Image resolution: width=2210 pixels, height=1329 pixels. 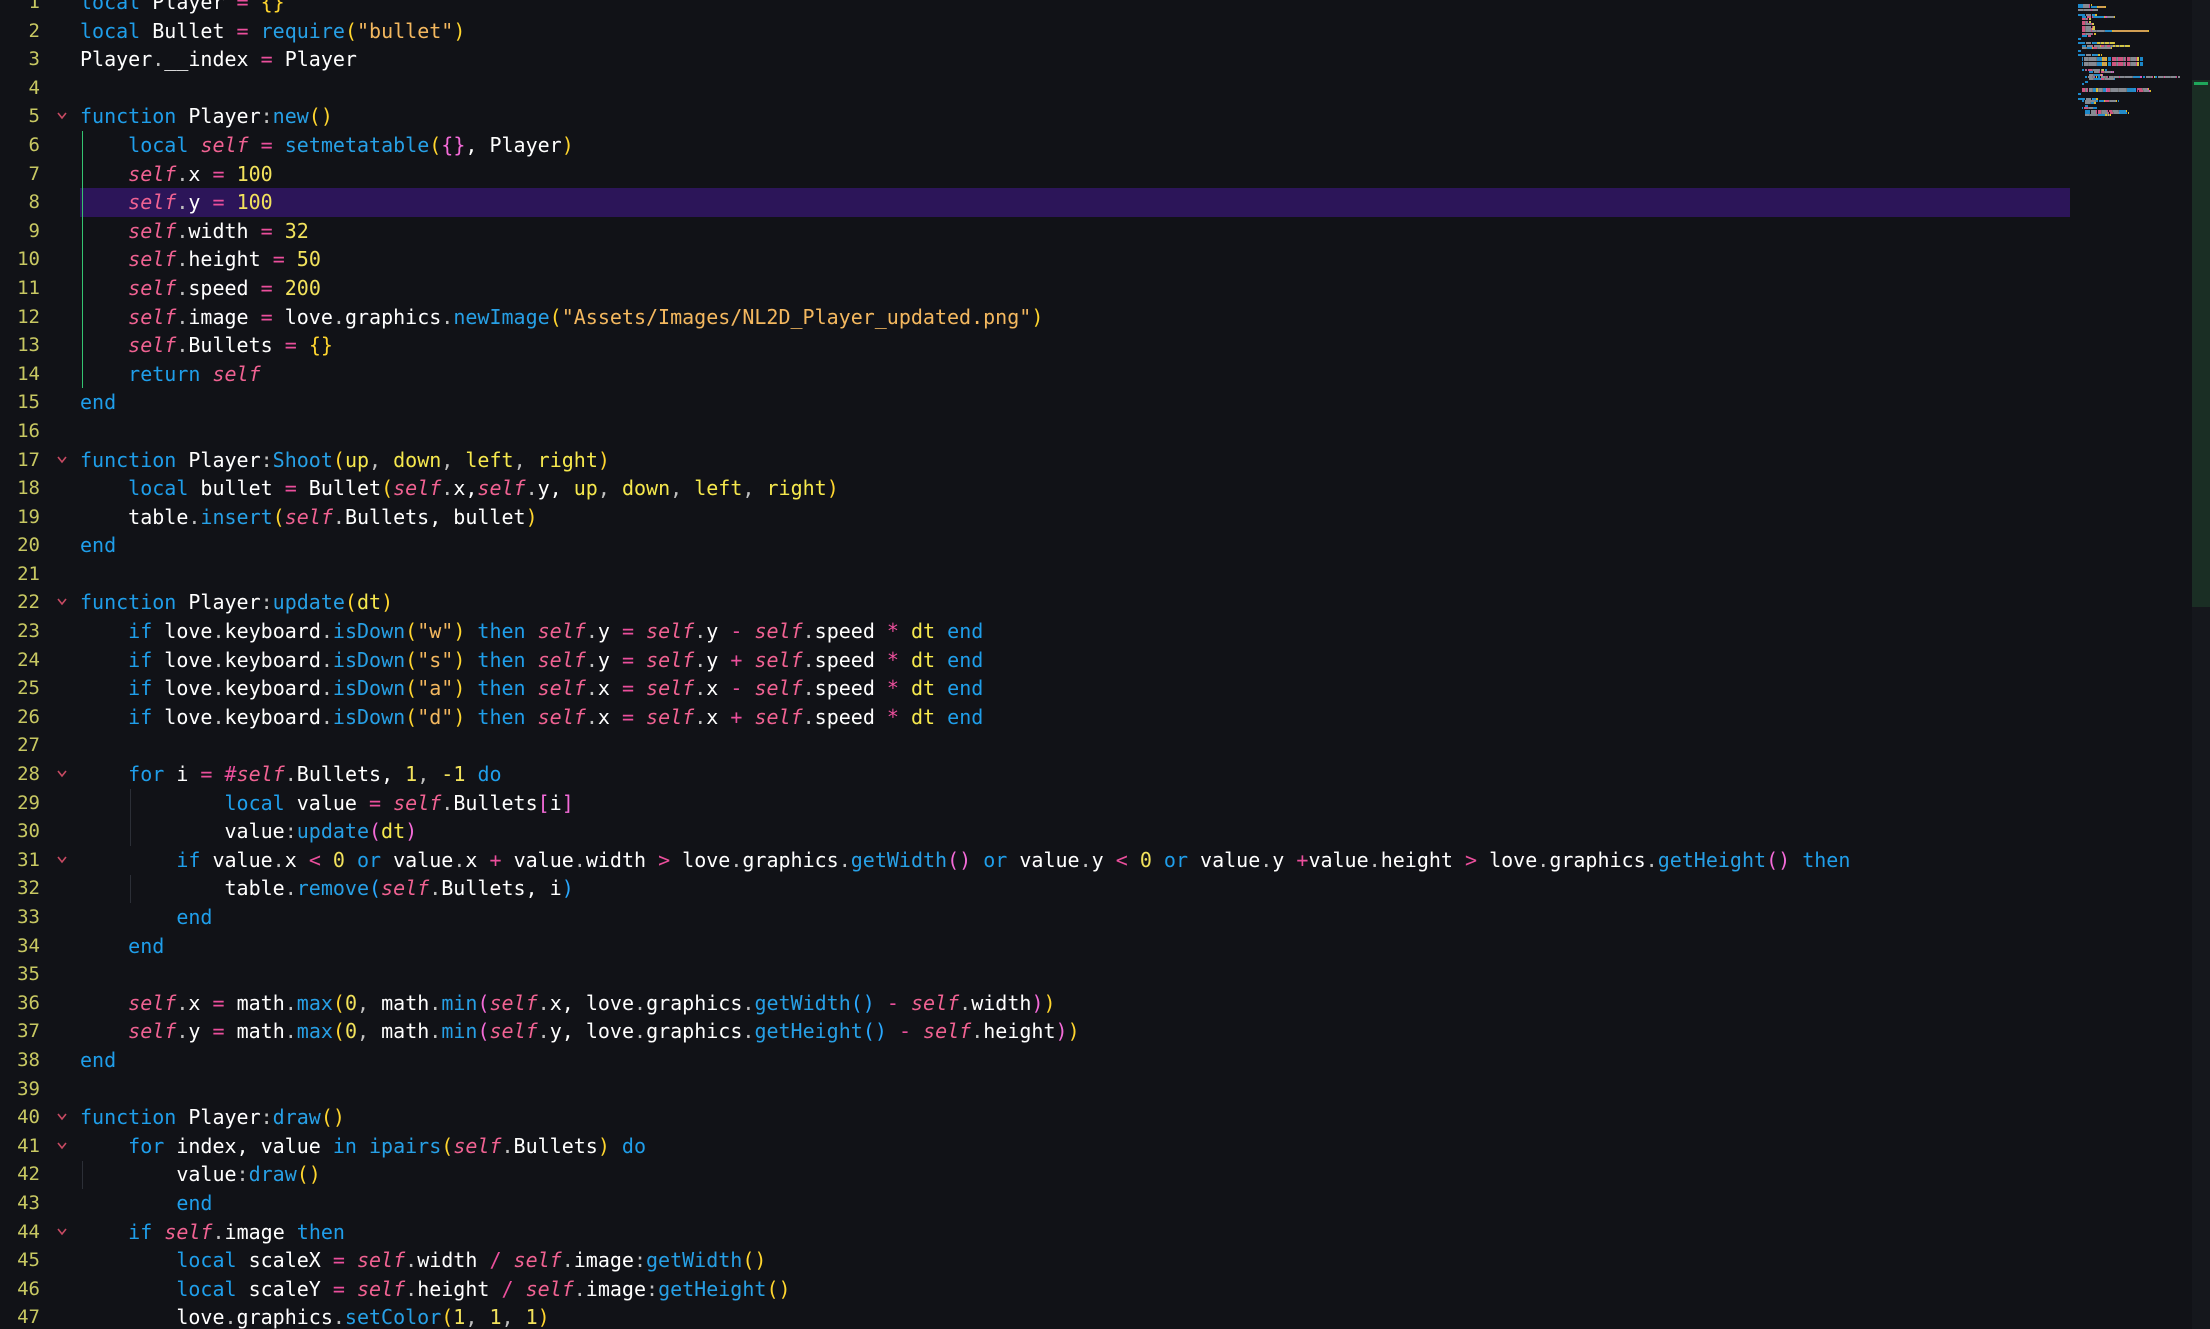 I want to click on code-line: 6 local self = setmetatable({}, Player), so click(x=1035, y=145).